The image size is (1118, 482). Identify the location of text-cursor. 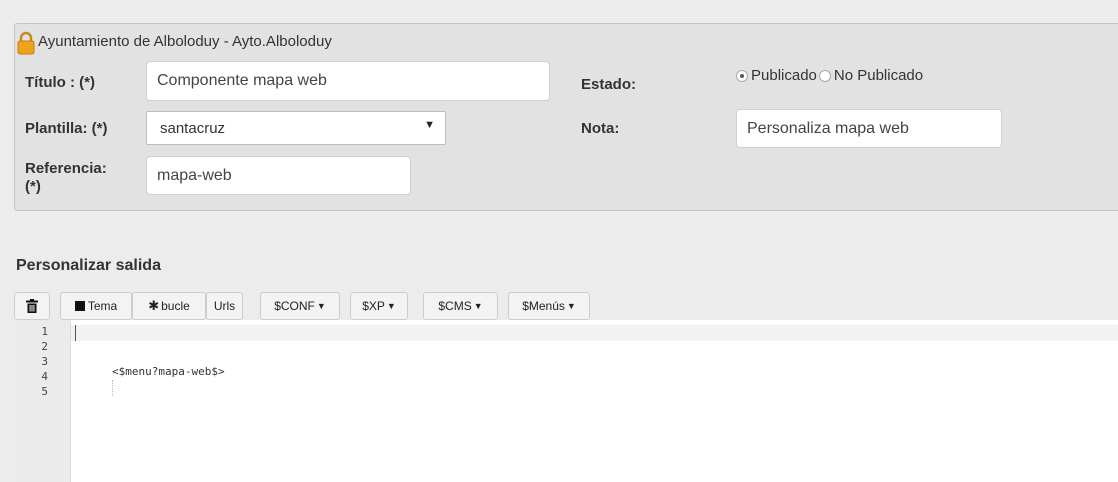
(75, 333).